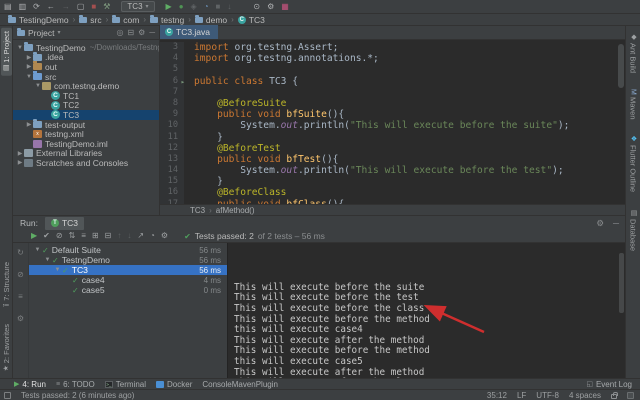 The width and height of the screenshot is (640, 400). I want to click on save-all-icon: ▥, so click(23, 6).